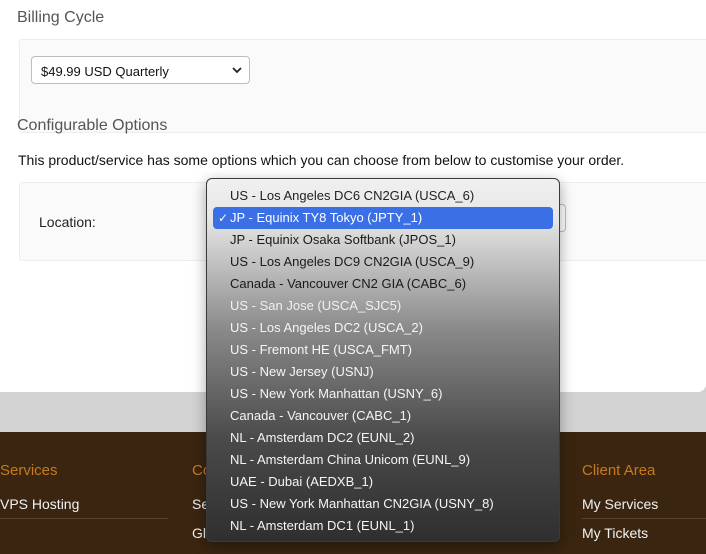 The image size is (706, 554). I want to click on dropdown-option-label: NL - Amsterdam DC2 (EUNL_2), so click(322, 437).